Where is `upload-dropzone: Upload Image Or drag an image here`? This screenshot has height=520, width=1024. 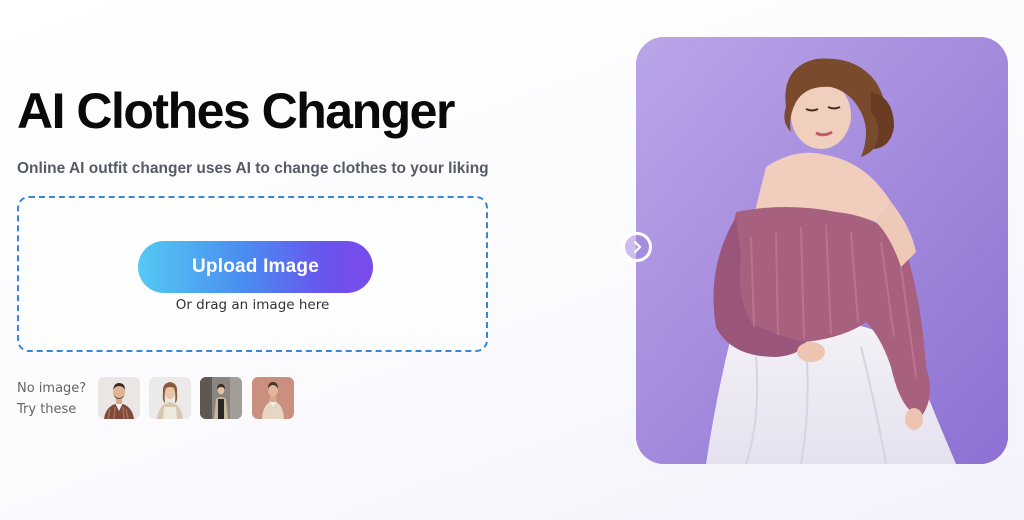
upload-dropzone: Upload Image Or drag an image here is located at coordinates (252, 274).